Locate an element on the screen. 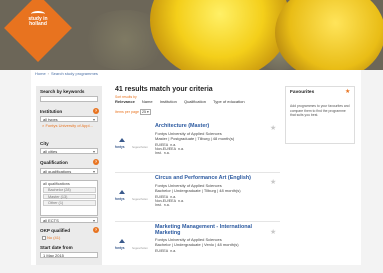 Image resolution: width=383 pixels, height=273 pixels. okp-checkbox is located at coordinates (44, 237).